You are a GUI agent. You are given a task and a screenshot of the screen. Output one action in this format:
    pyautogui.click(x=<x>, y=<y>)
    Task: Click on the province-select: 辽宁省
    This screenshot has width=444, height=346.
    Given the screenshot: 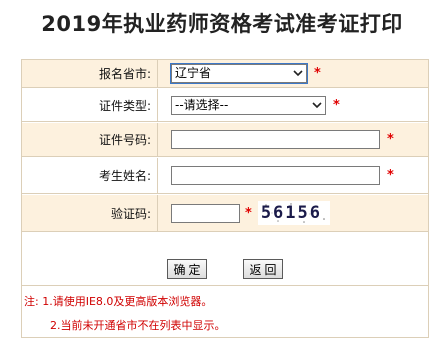 What is the action you would take?
    pyautogui.click(x=239, y=73)
    